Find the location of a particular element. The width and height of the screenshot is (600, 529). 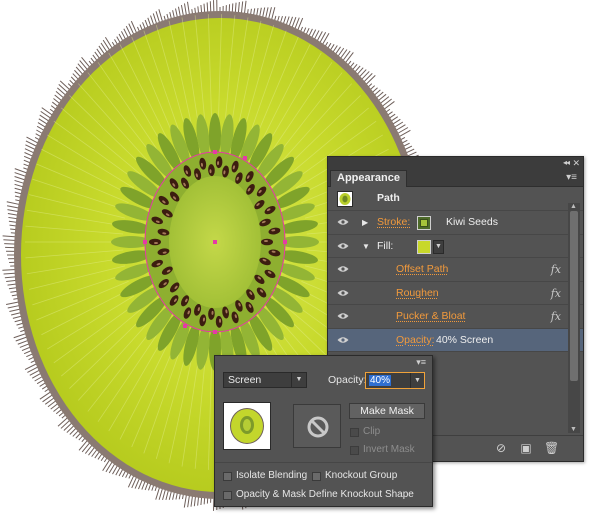

scroll-down-icon: ▼ is located at coordinates (573, 429).